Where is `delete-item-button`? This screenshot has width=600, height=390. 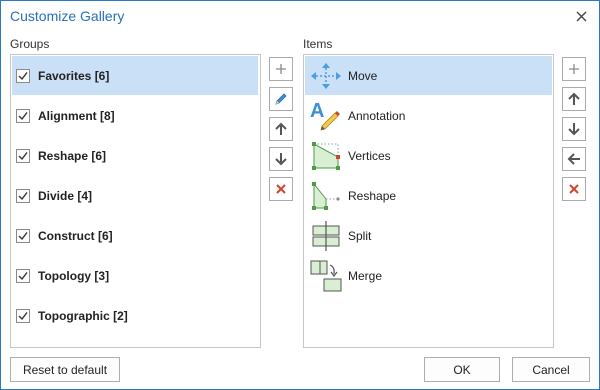 delete-item-button is located at coordinates (574, 189).